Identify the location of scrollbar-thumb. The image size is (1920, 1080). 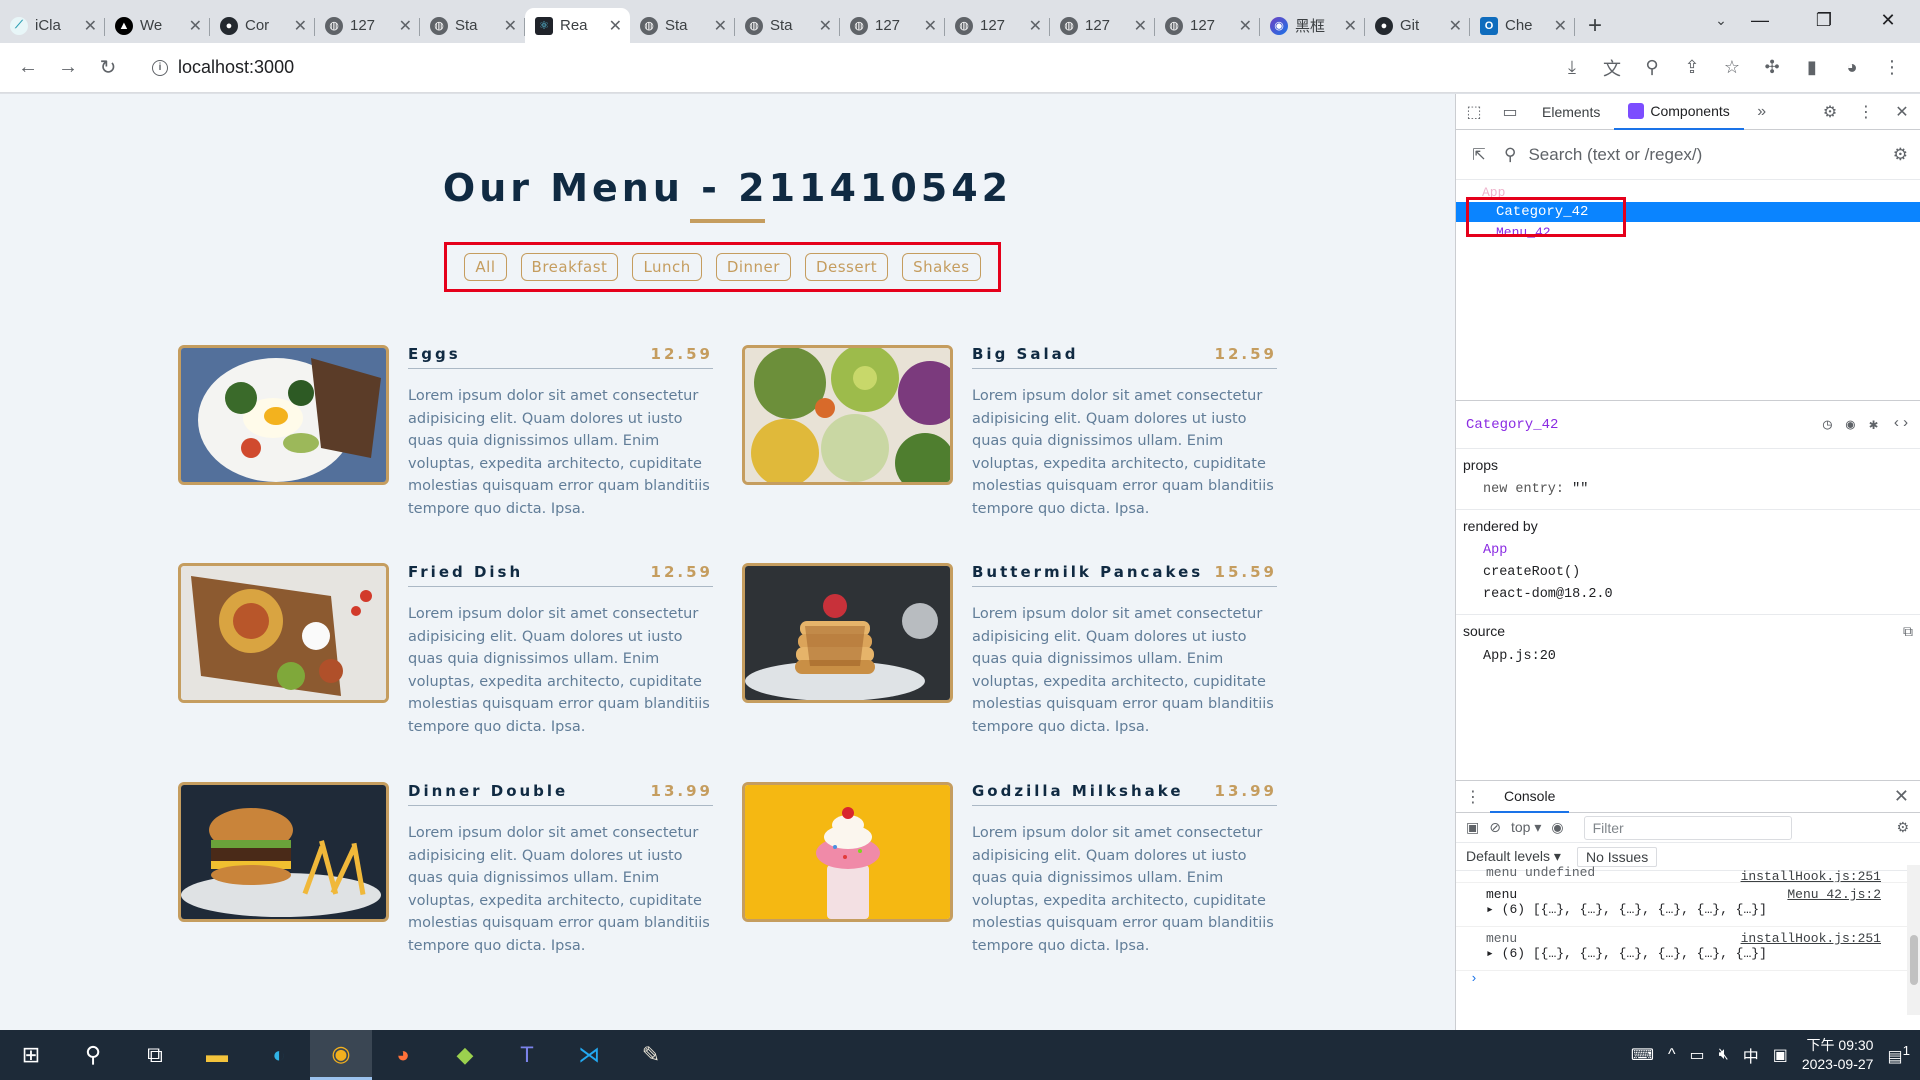
(1914, 960).